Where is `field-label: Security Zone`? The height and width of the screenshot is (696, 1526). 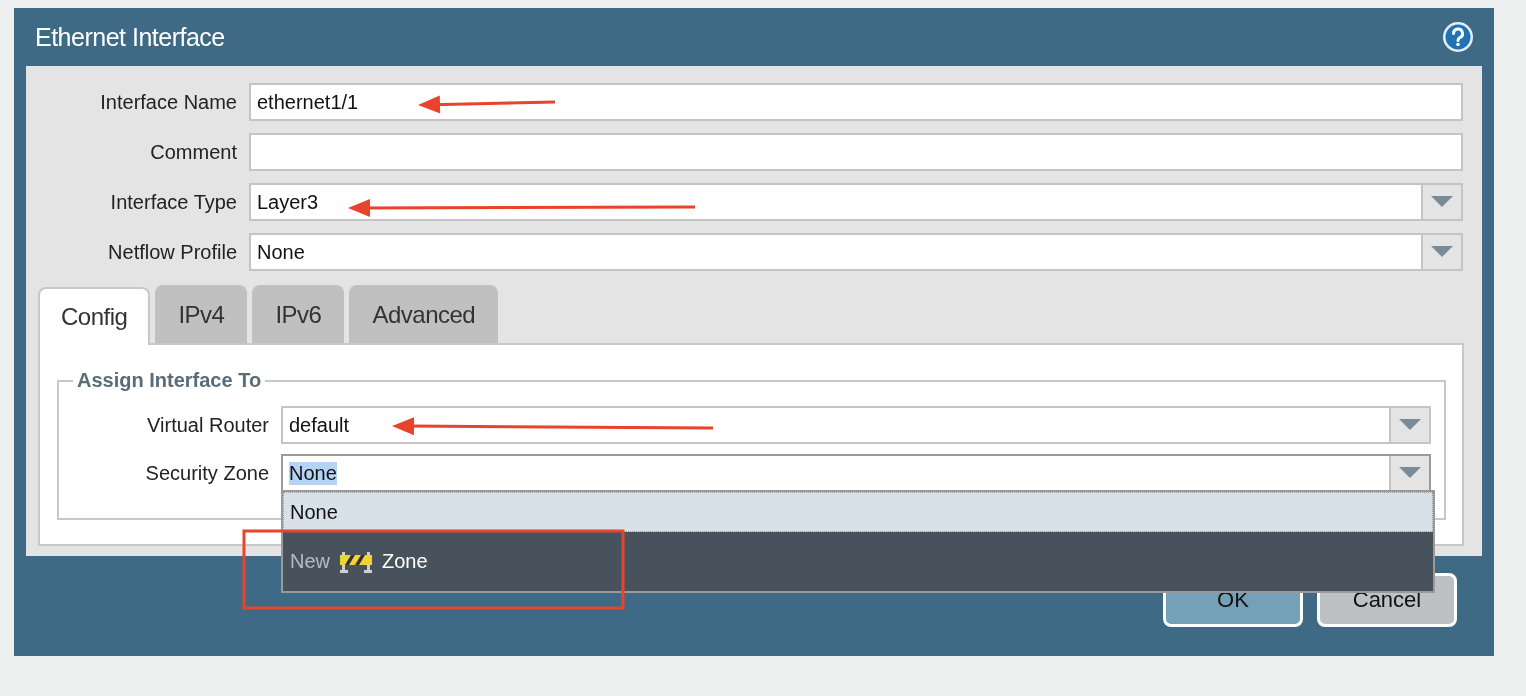 field-label: Security Zone is located at coordinates (206, 473).